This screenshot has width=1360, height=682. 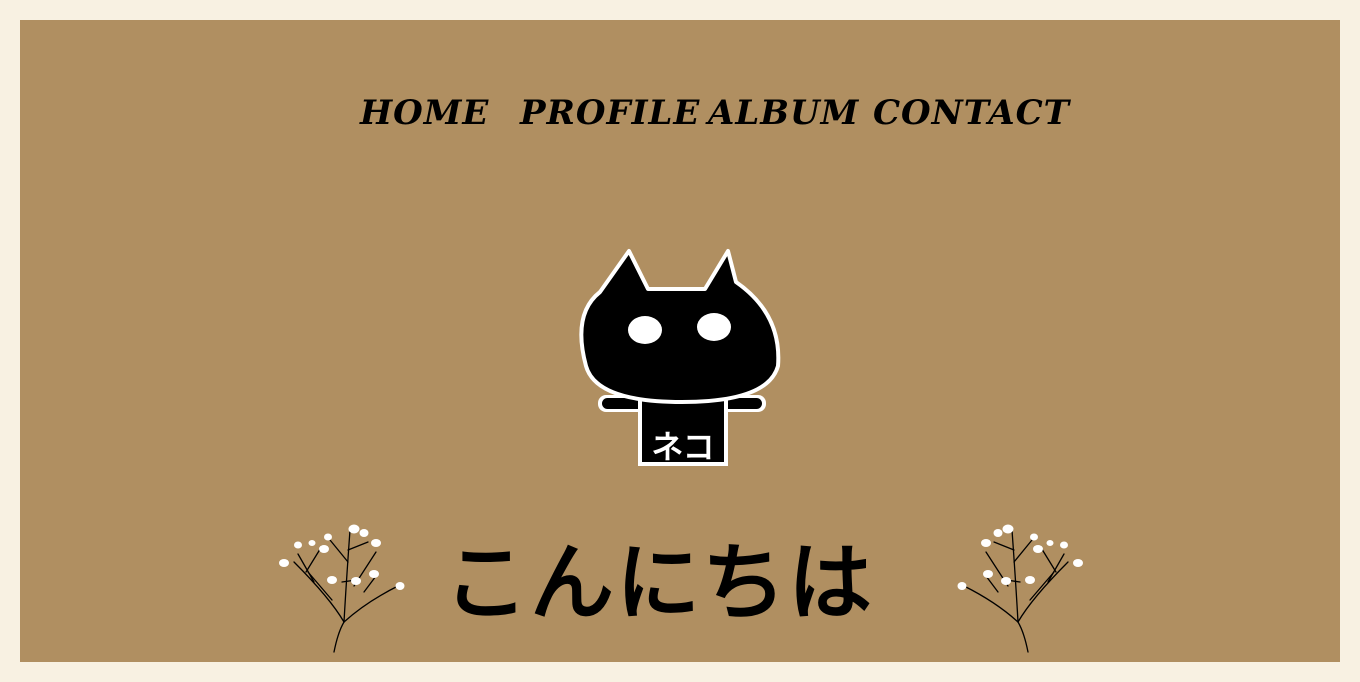 I want to click on nav-link-home: HOME, so click(x=424, y=113).